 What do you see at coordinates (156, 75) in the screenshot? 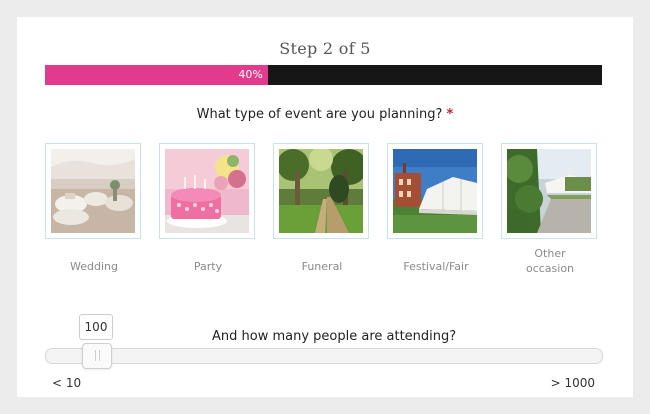
I see `progress-fill: 40%` at bounding box center [156, 75].